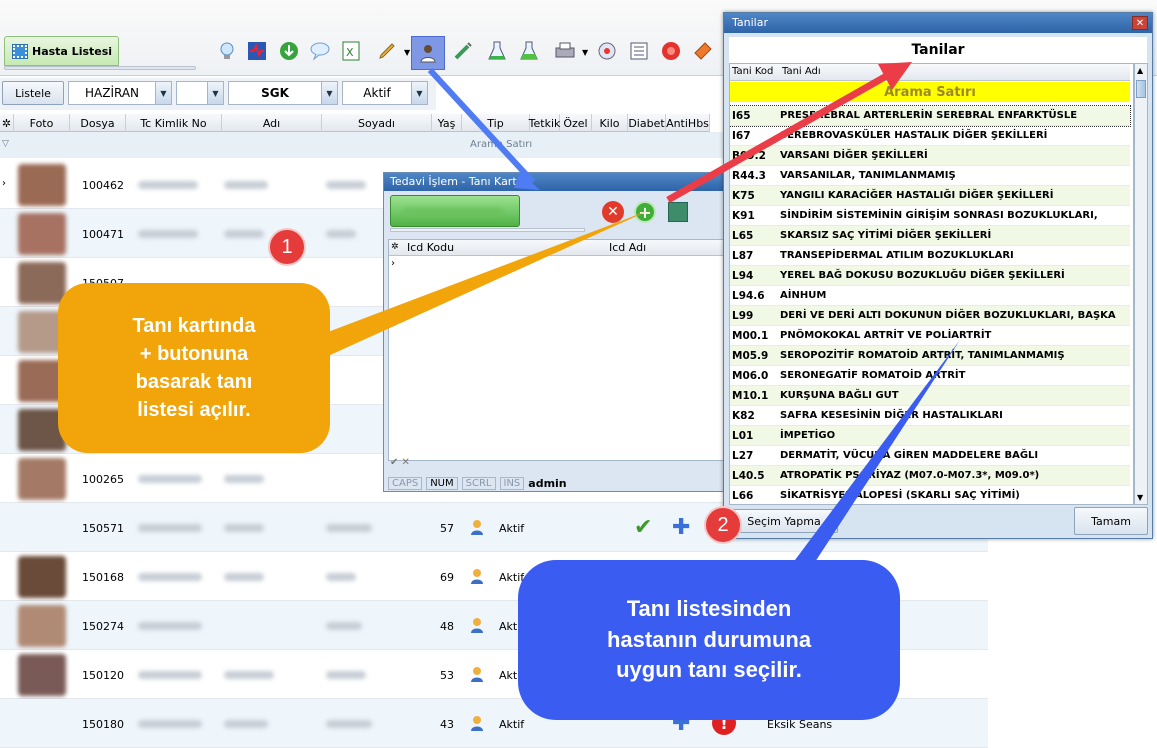 The height and width of the screenshot is (748, 1157). I want to click on scroll-up-icon: ▲, so click(1140, 70).